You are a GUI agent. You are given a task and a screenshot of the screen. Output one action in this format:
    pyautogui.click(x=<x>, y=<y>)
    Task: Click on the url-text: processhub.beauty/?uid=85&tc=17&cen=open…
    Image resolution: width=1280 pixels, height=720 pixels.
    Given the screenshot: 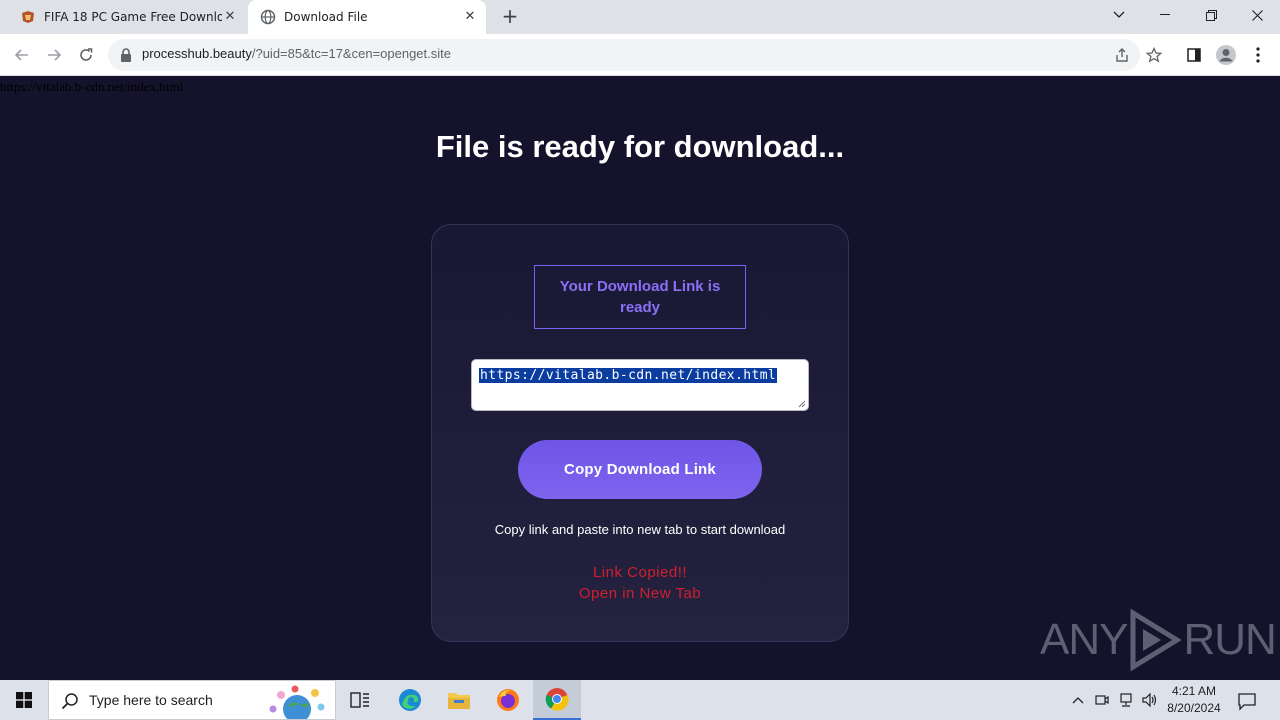 What is the action you would take?
    pyautogui.click(x=296, y=53)
    